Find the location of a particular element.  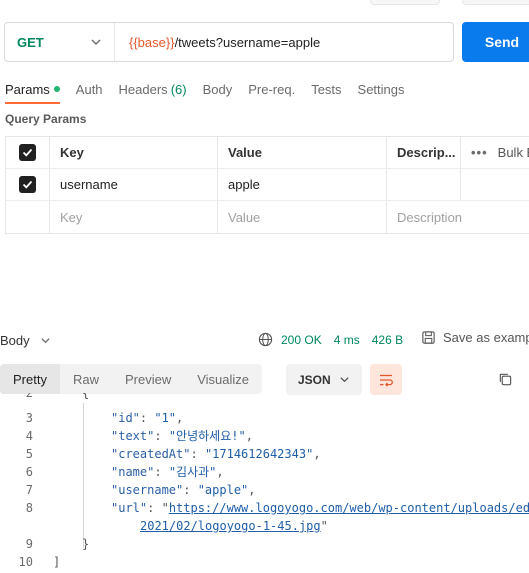

code-line: 5 is located at coordinates (16, 454).